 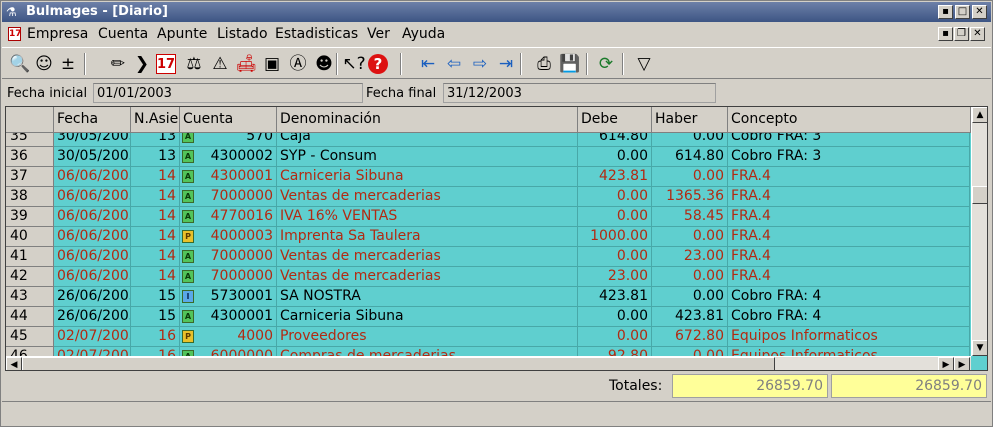 I want to click on menu-empresa: Empresa, so click(x=57, y=34).